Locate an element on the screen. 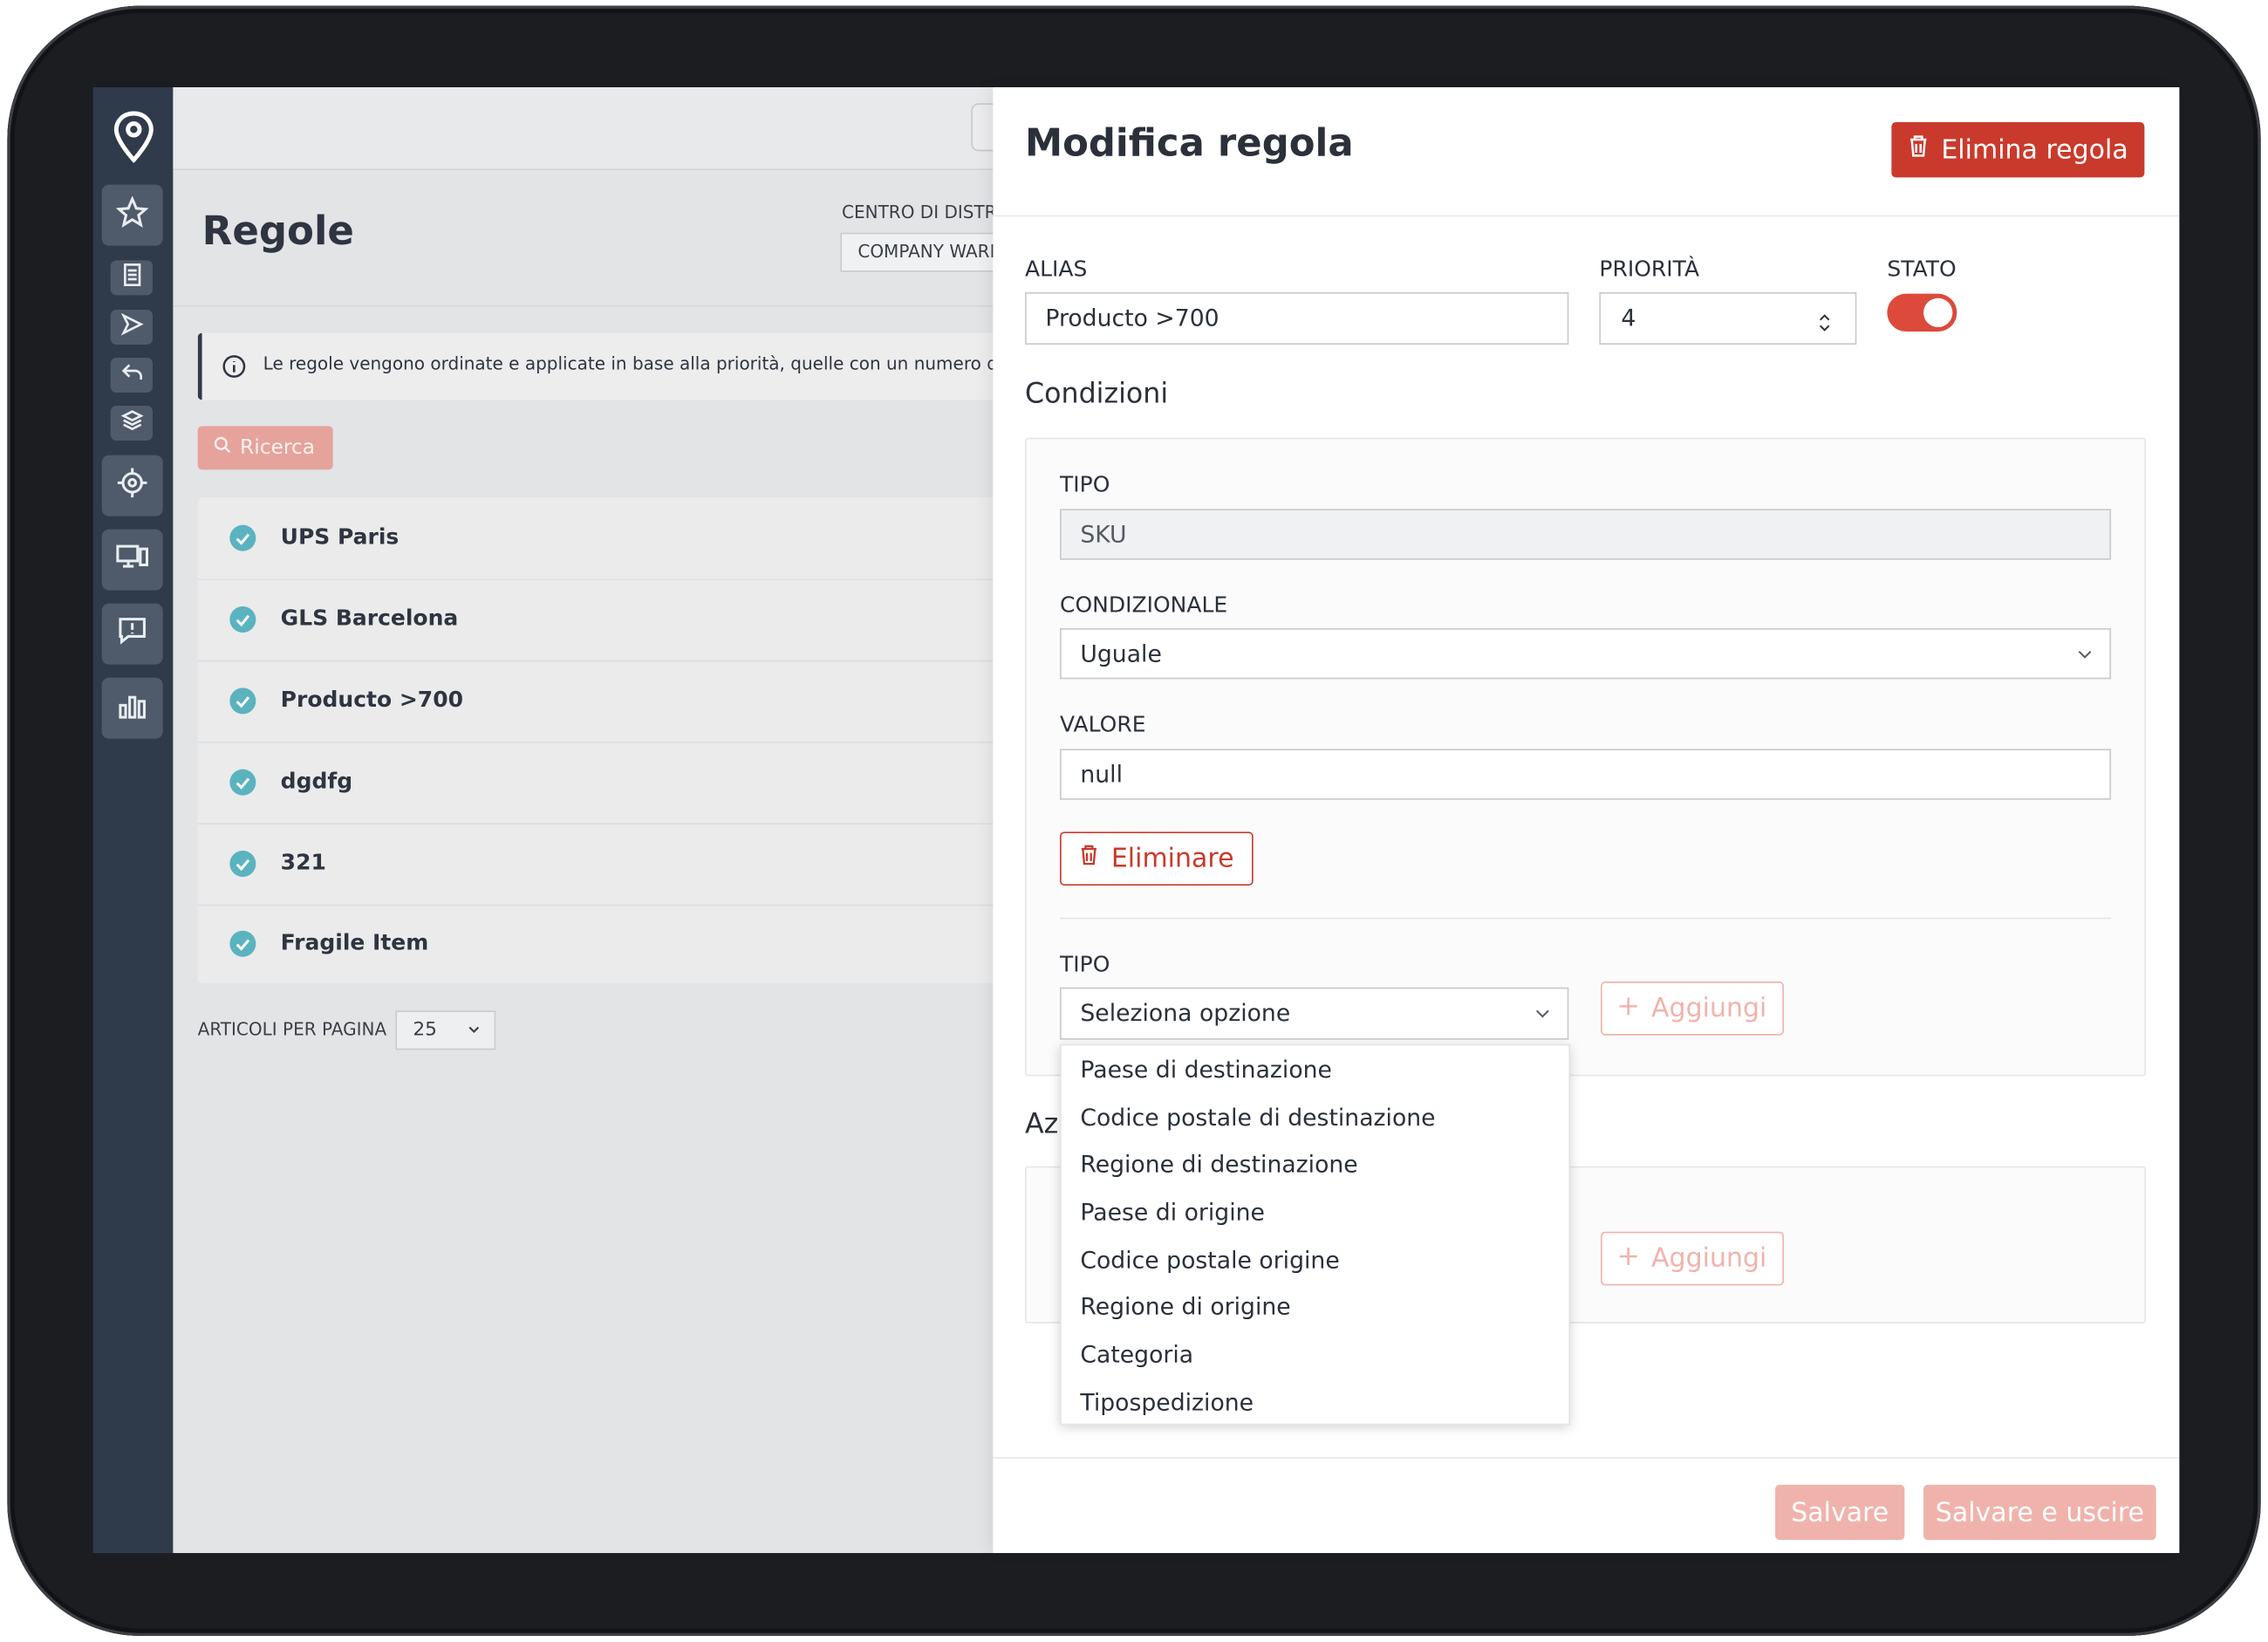 This screenshot has height=1642, width=2268. delete-condition-button: Eliminare is located at coordinates (1157, 858).